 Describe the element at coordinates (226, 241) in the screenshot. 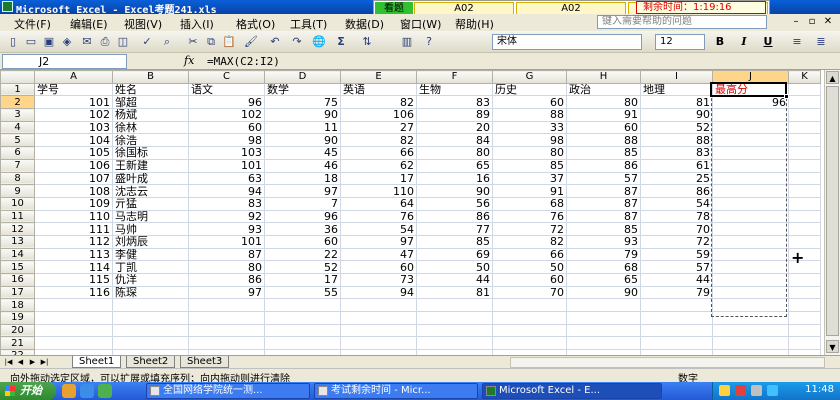

I see `cell-c13: 101` at that location.